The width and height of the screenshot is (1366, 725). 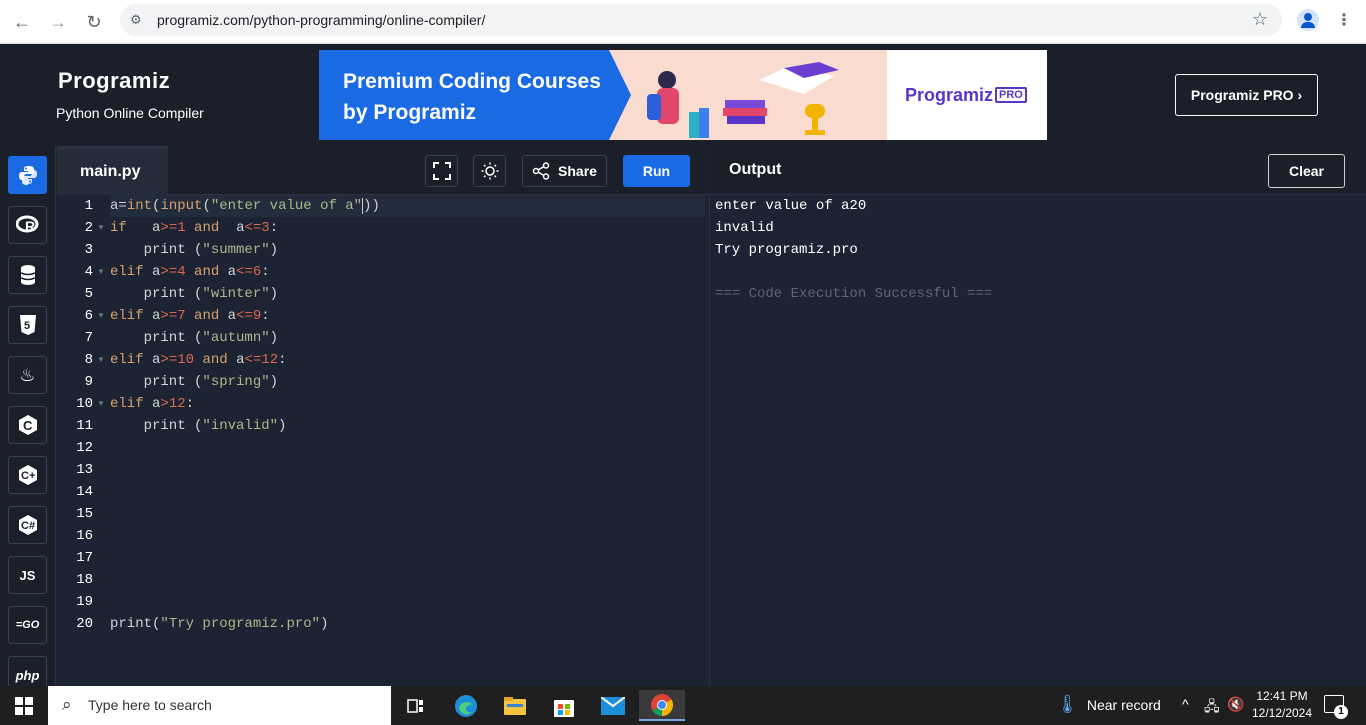 What do you see at coordinates (472, 97) in the screenshot?
I see `banner-title: Premium Coding Courses by Programiz` at bounding box center [472, 97].